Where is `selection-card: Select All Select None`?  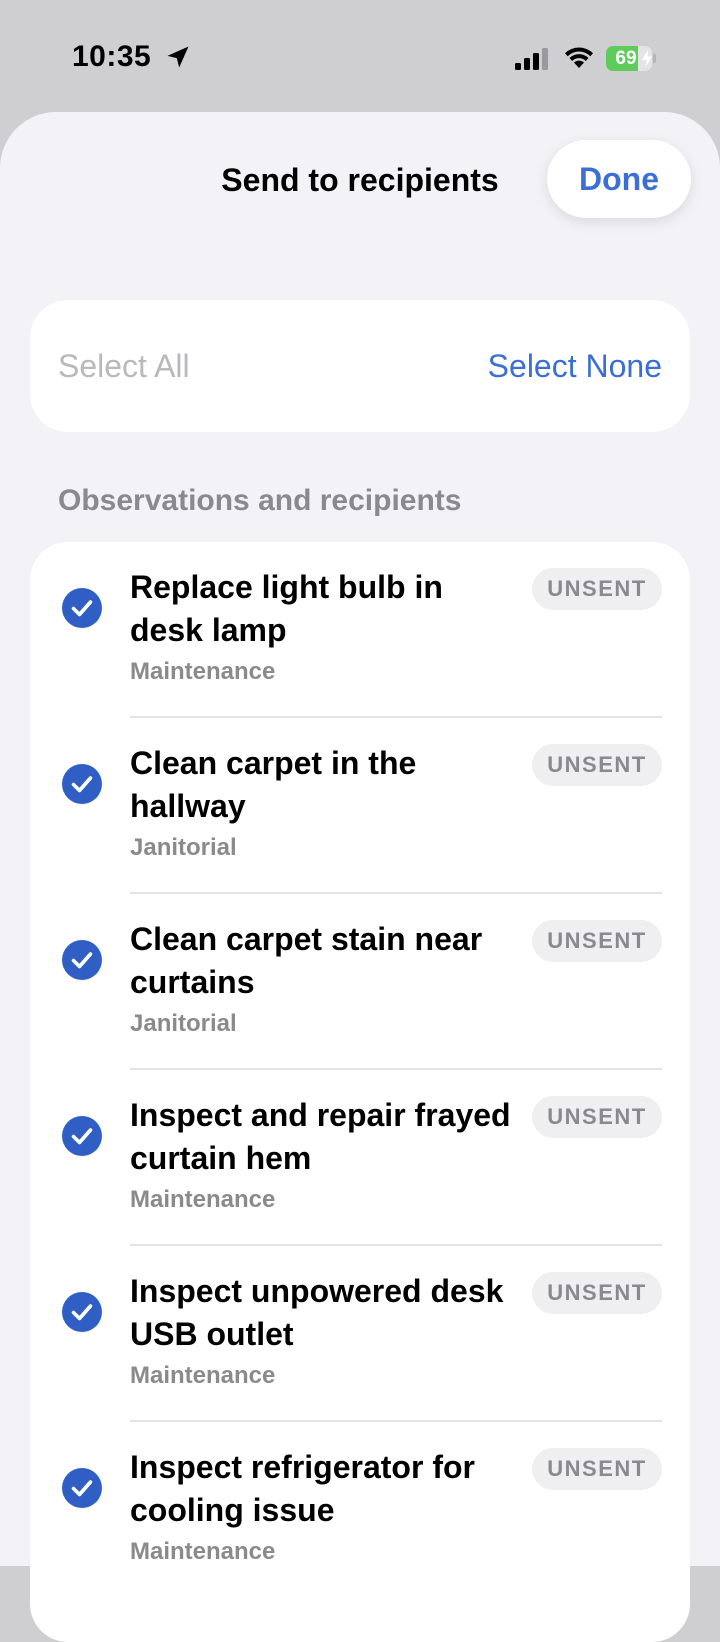
selection-card: Select All Select None is located at coordinates (360, 366).